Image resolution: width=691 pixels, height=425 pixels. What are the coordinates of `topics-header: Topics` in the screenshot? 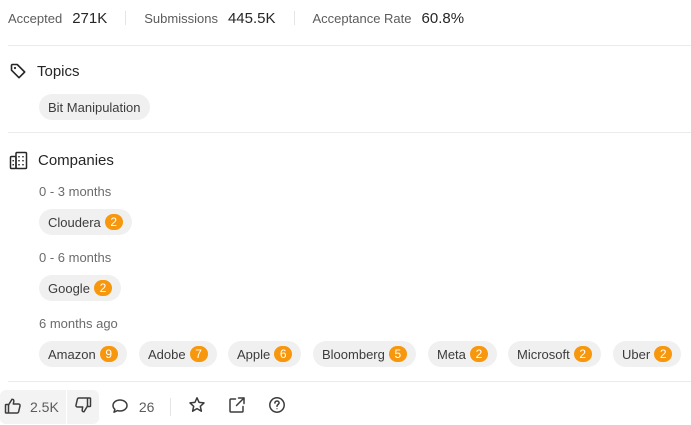 It's located at (44, 71).